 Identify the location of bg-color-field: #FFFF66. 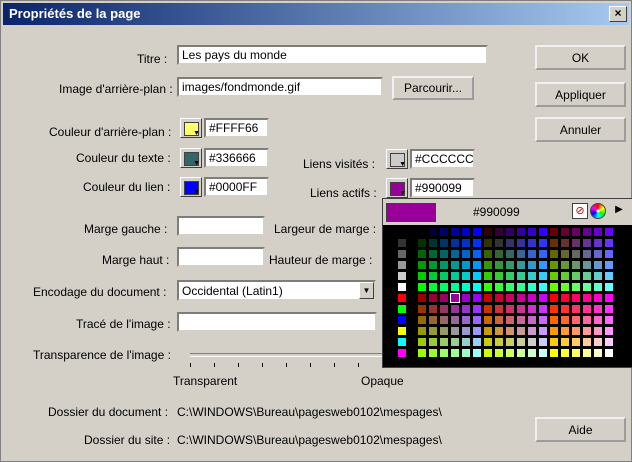
(236, 128).